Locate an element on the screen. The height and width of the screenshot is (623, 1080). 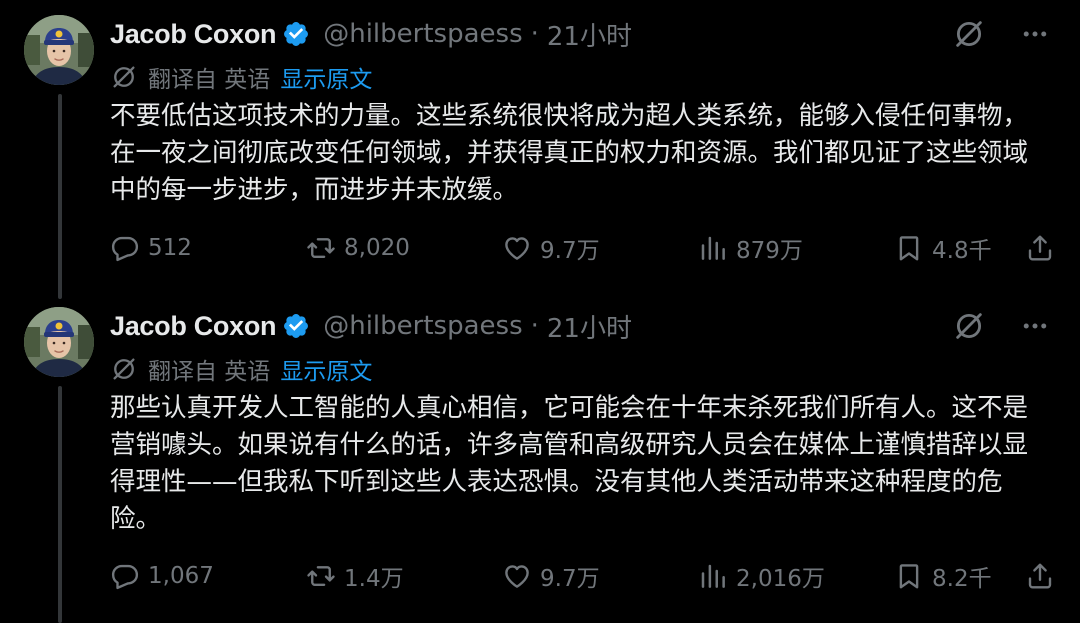
bookmark-count: 4.8千 is located at coordinates (962, 251).